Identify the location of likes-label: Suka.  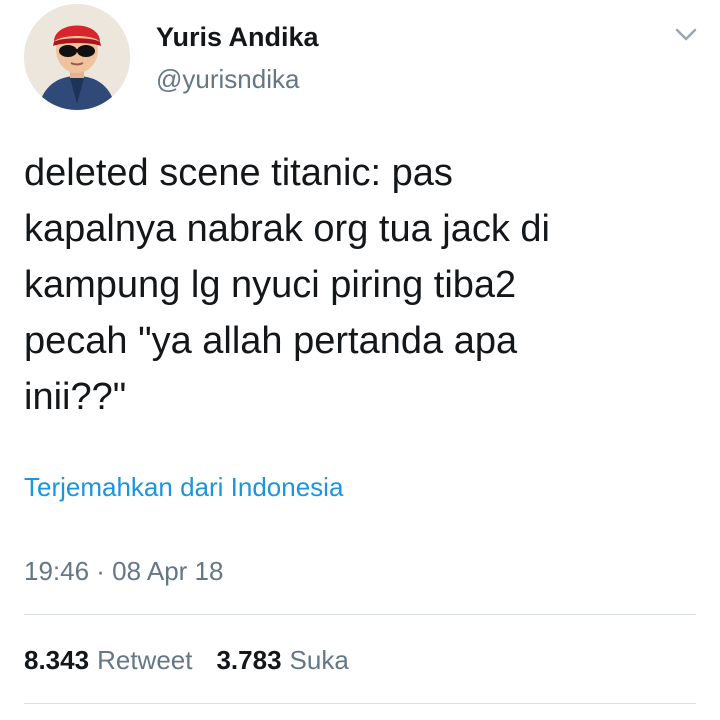
(319, 660).